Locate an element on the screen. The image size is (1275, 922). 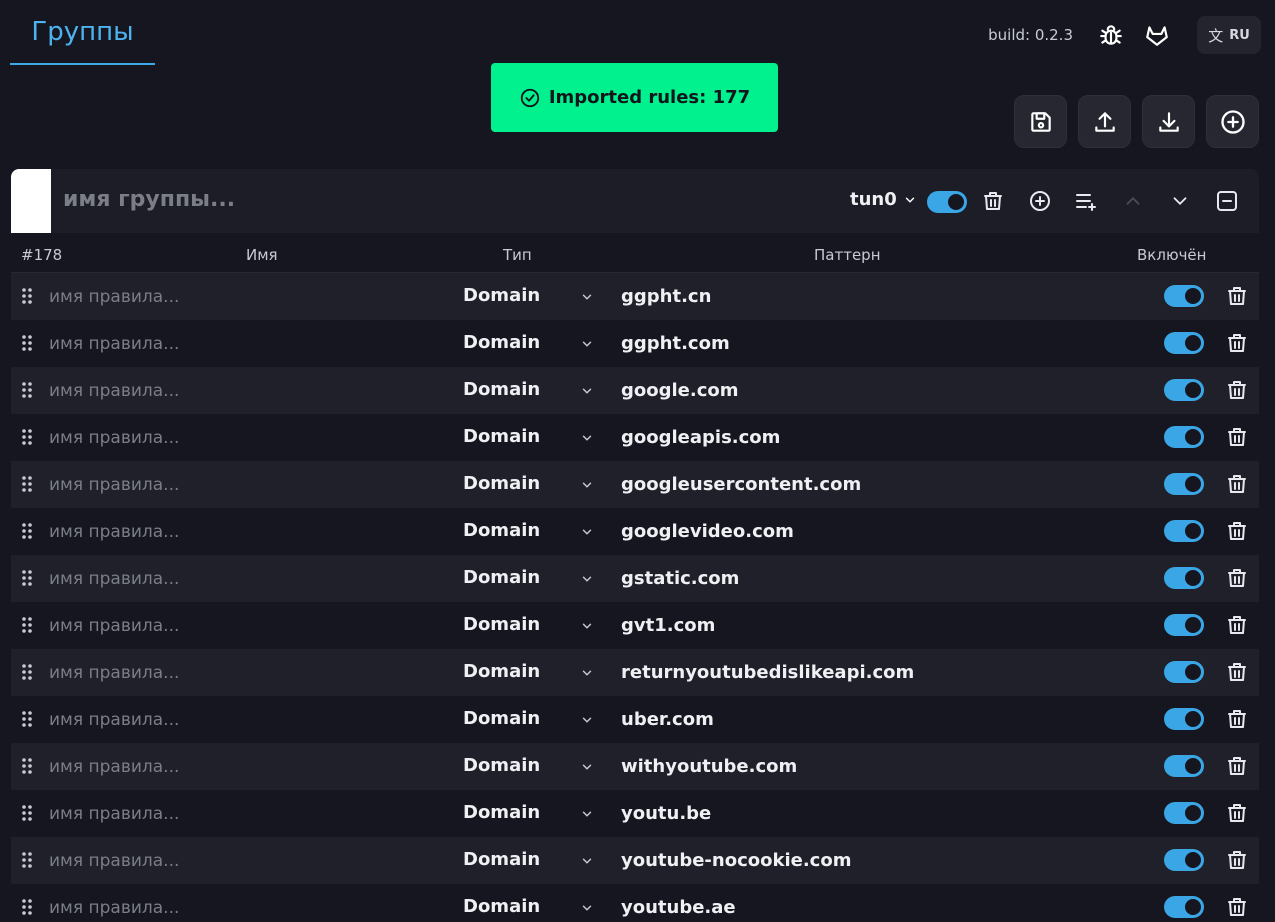
rule-pattern-input: ggpht.cn is located at coordinates (666, 296).